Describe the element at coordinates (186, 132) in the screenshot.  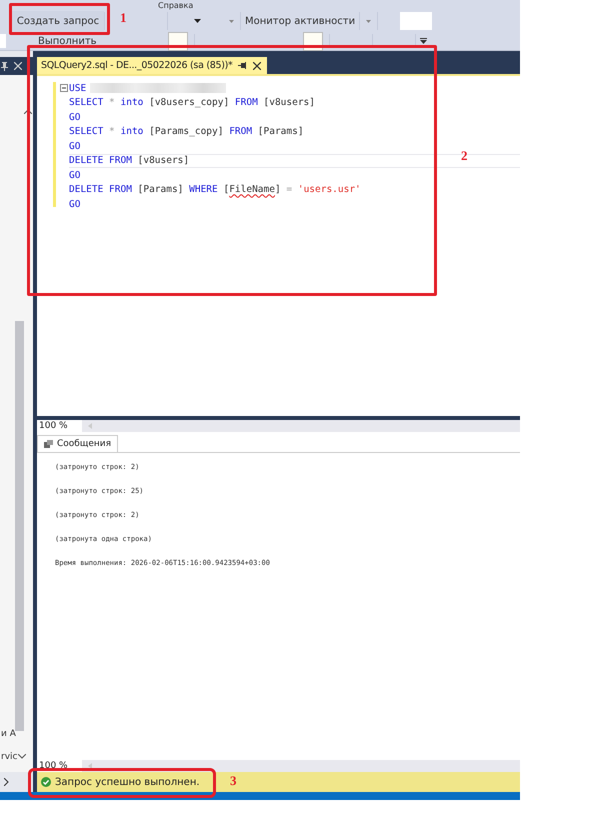
I see `code-line: SELECT * into [Params_copy] FROM [Params]` at that location.